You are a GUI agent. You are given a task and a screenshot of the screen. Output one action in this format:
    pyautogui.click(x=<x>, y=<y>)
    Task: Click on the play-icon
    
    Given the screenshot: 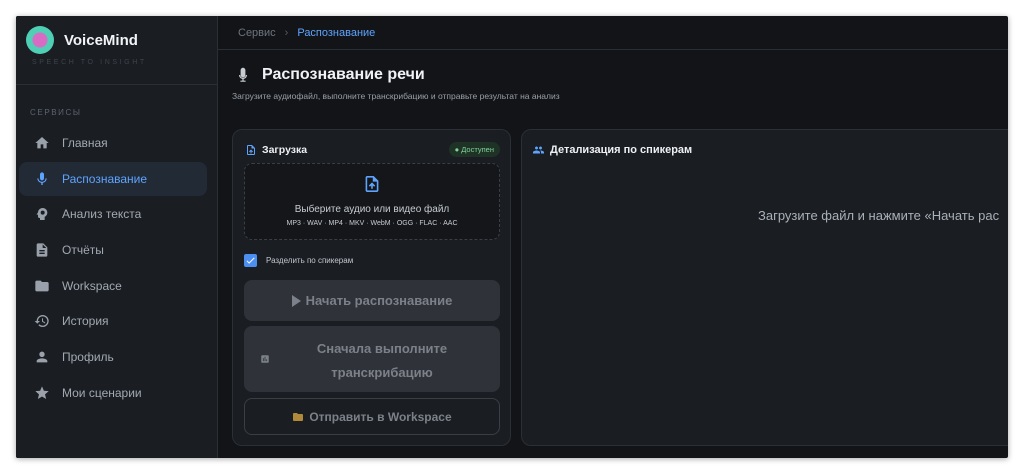 What is the action you would take?
    pyautogui.click(x=296, y=300)
    